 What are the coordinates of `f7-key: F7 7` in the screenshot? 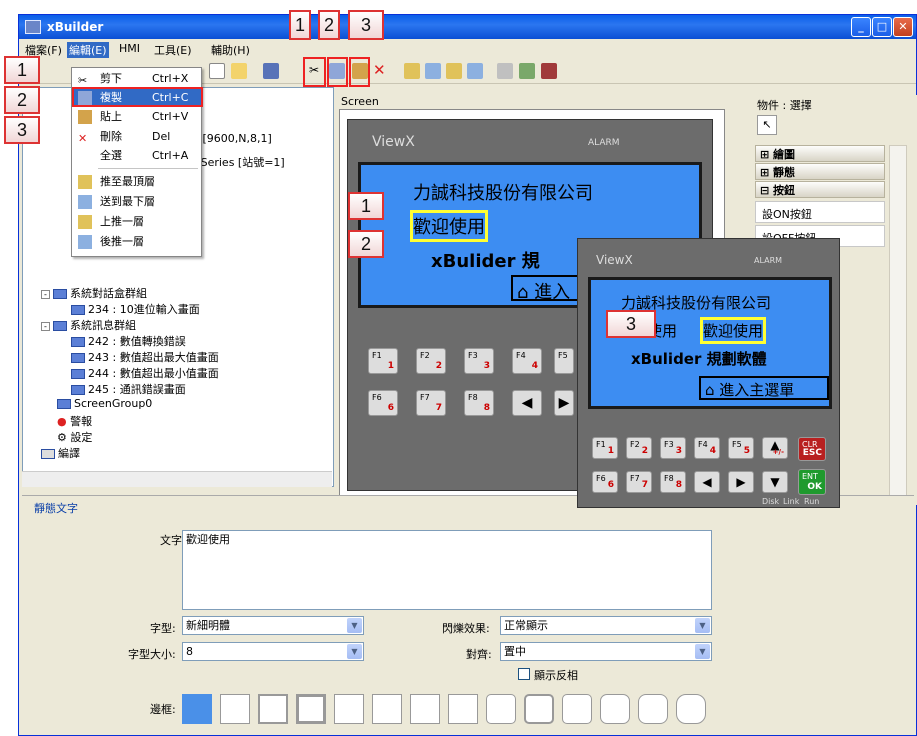 It's located at (431, 403).